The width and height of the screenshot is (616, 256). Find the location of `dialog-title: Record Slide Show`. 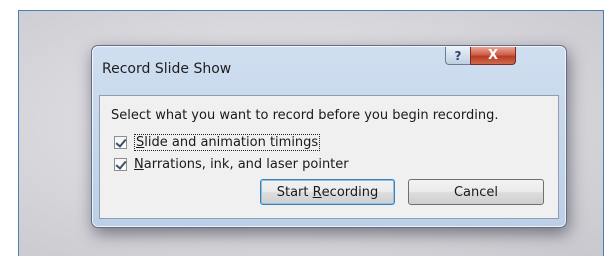

dialog-title: Record Slide Show is located at coordinates (167, 69).